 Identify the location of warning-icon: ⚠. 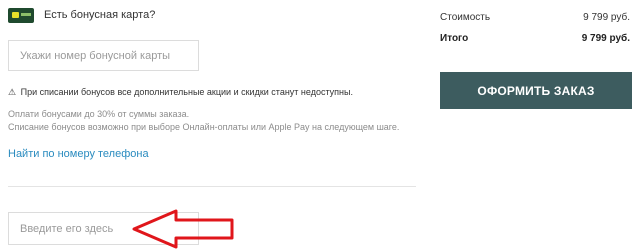
(12, 92).